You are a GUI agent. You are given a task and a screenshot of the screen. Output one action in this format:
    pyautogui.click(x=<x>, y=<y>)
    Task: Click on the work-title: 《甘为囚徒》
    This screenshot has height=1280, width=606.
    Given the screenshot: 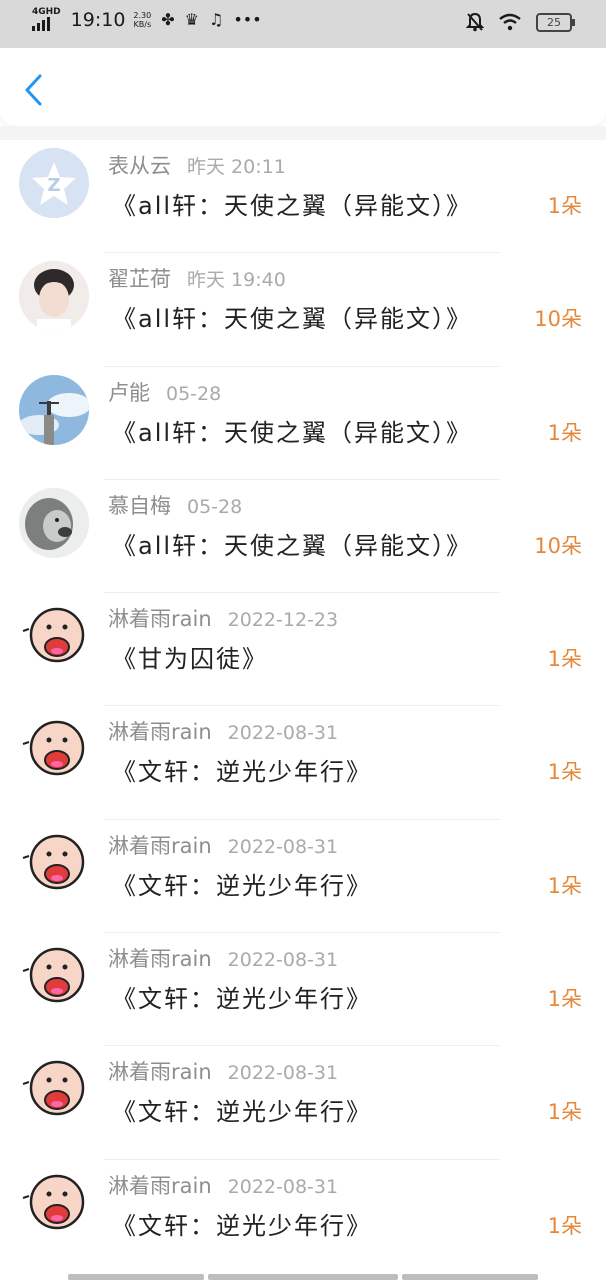 What is the action you would take?
    pyautogui.click(x=190, y=659)
    